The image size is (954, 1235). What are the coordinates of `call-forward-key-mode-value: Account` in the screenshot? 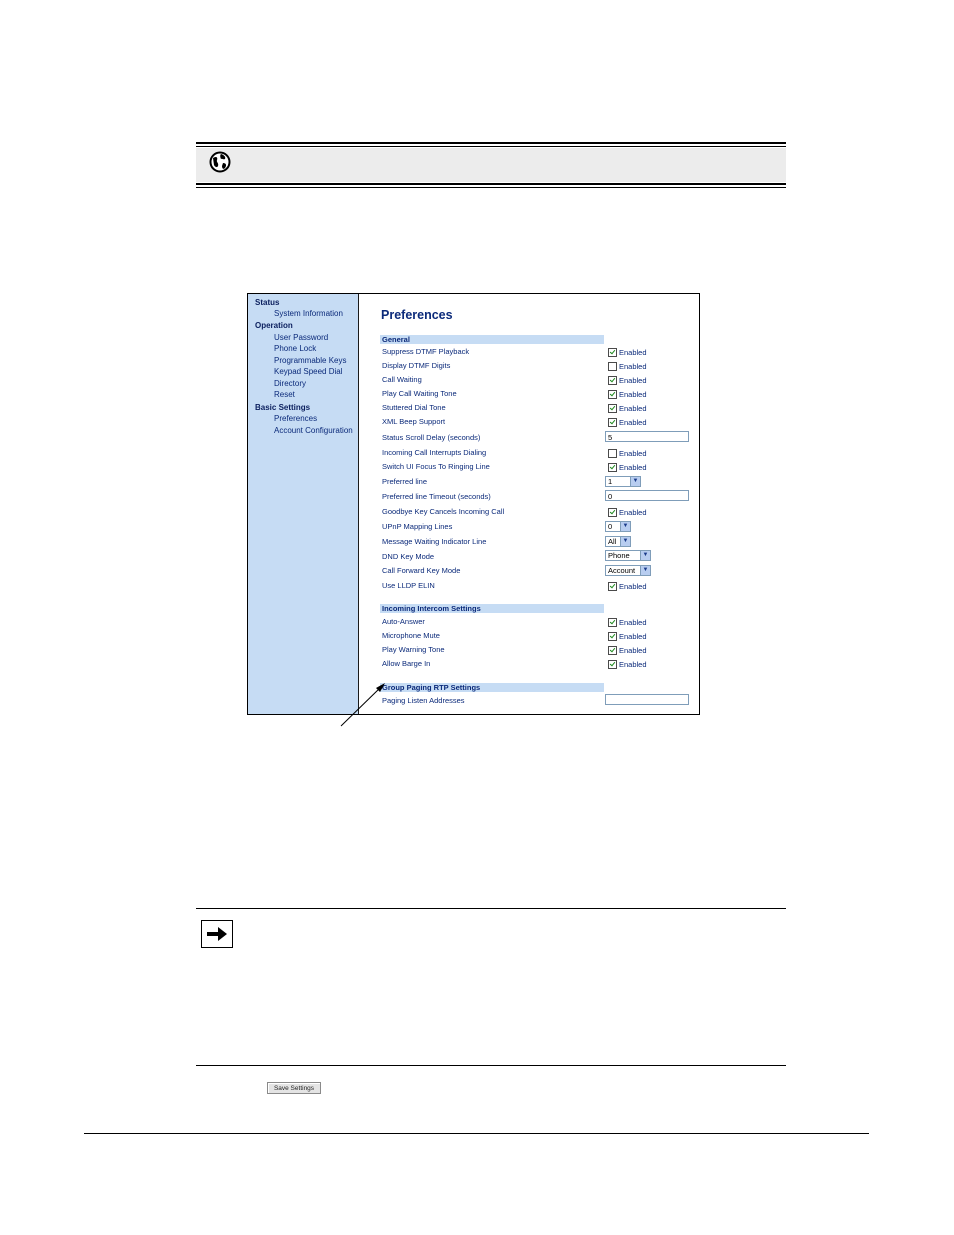 It's located at (622, 570).